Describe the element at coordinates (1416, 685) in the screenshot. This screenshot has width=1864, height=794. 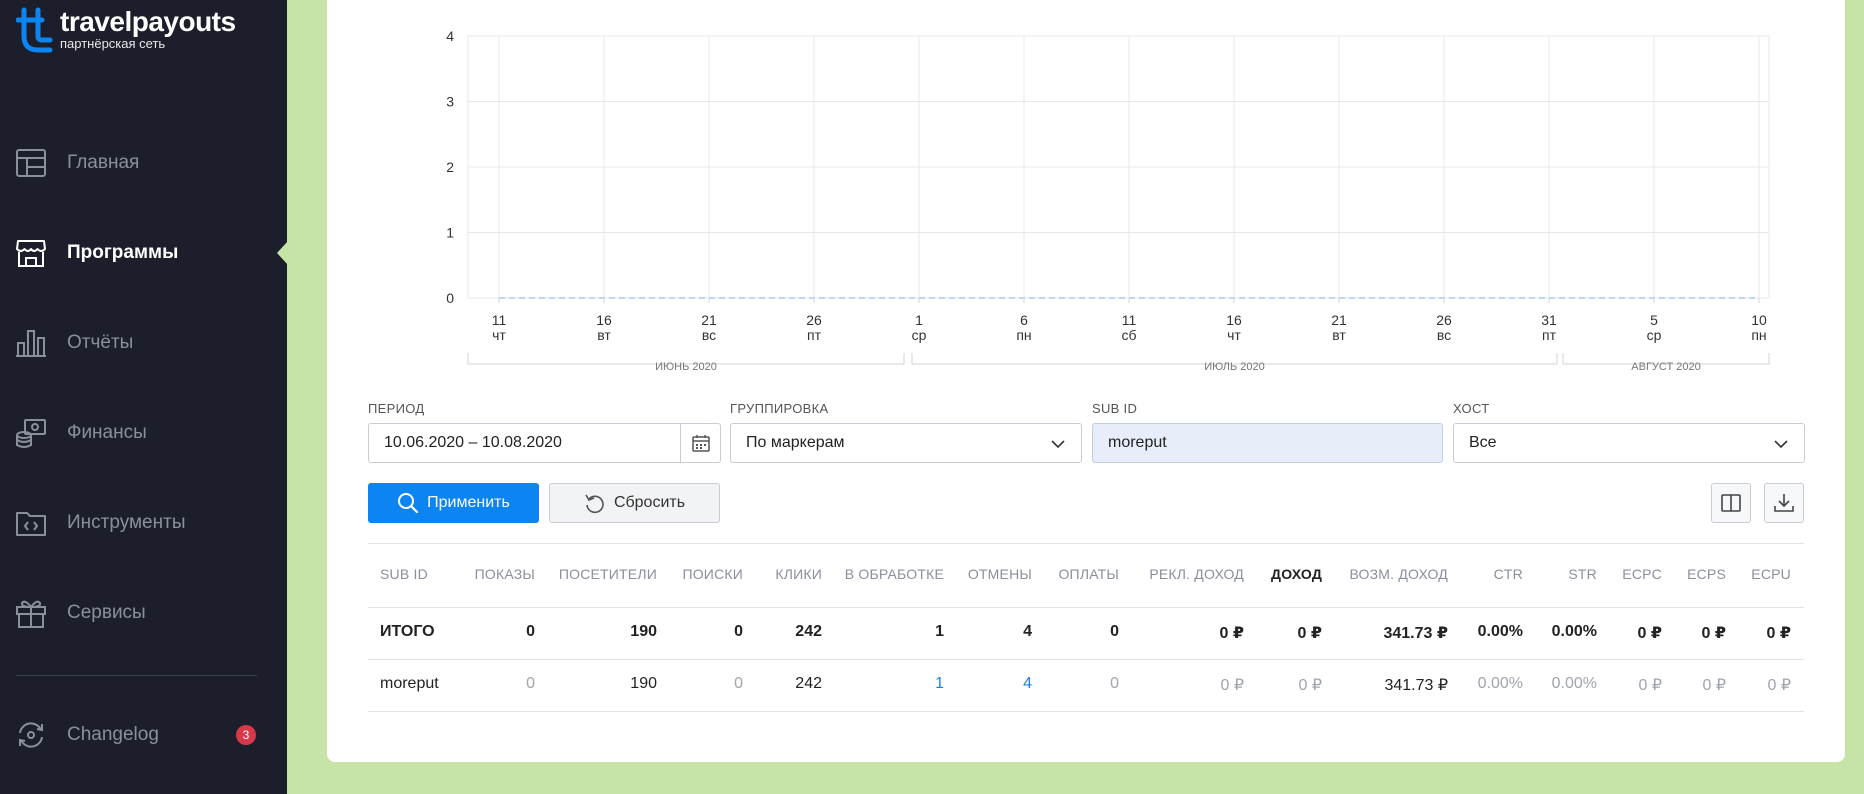
I see `table-cell: 341.73 ₽` at that location.